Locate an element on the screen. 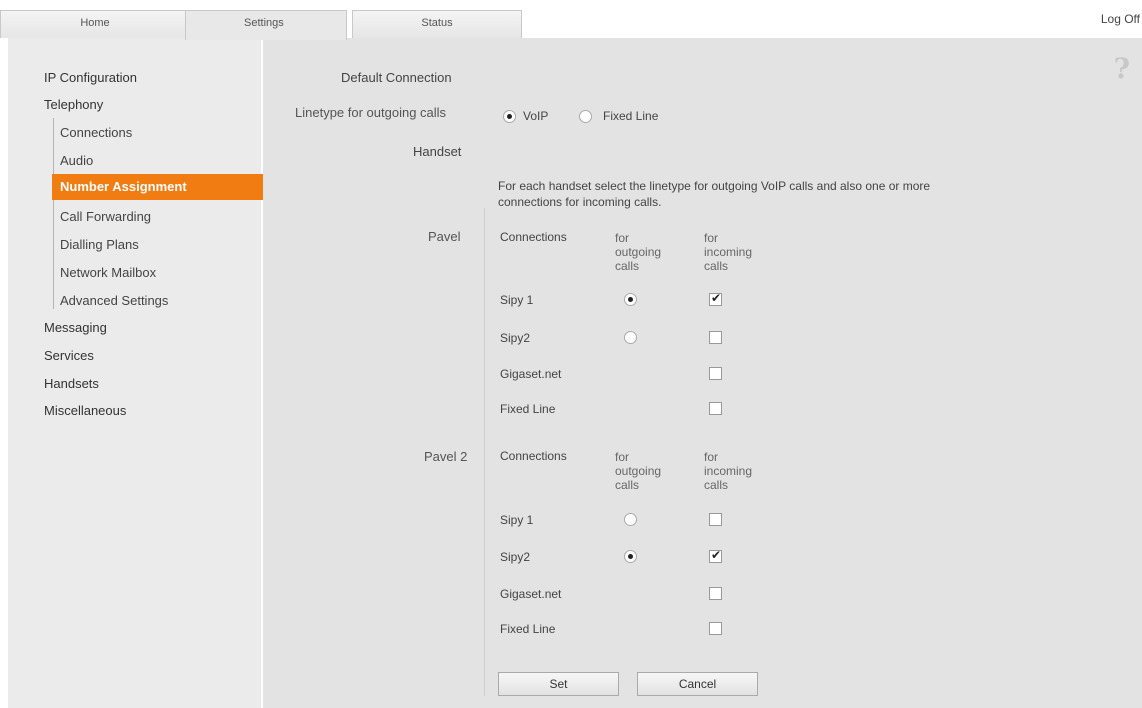 The width and height of the screenshot is (1142, 708). pavel2-row-sipy2-label: Sipy2 is located at coordinates (515, 557).